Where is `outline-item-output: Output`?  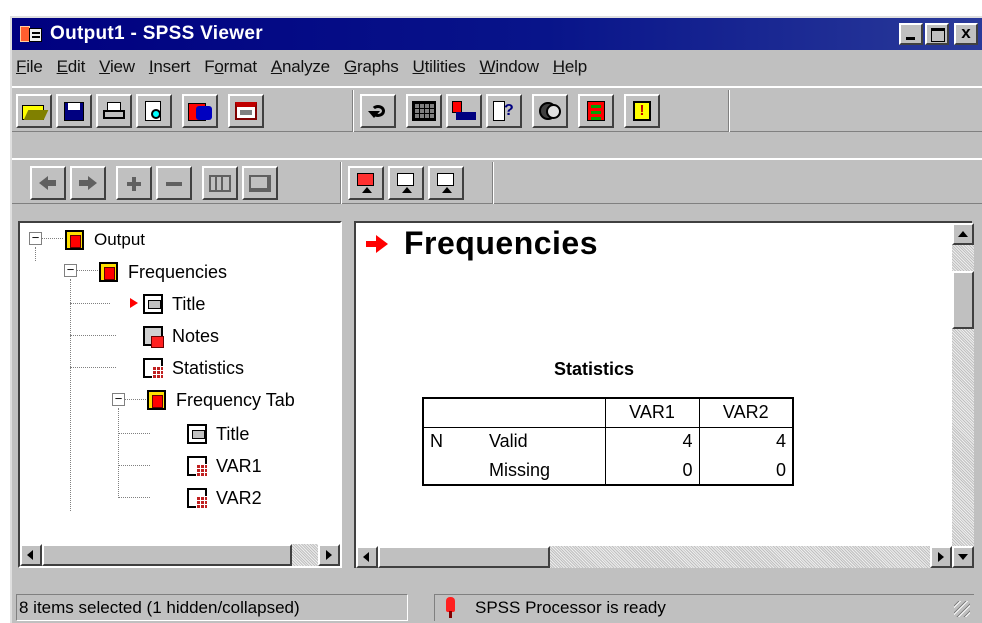
outline-item-output: Output is located at coordinates (104, 240).